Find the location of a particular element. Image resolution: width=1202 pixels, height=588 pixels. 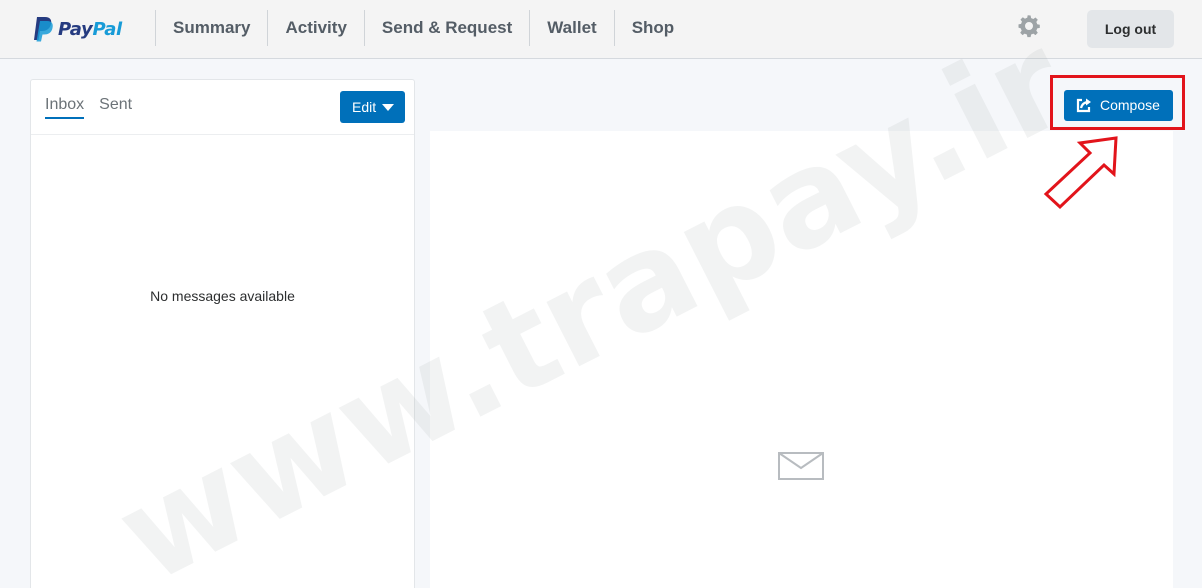

highlight-box is located at coordinates (1117, 102).